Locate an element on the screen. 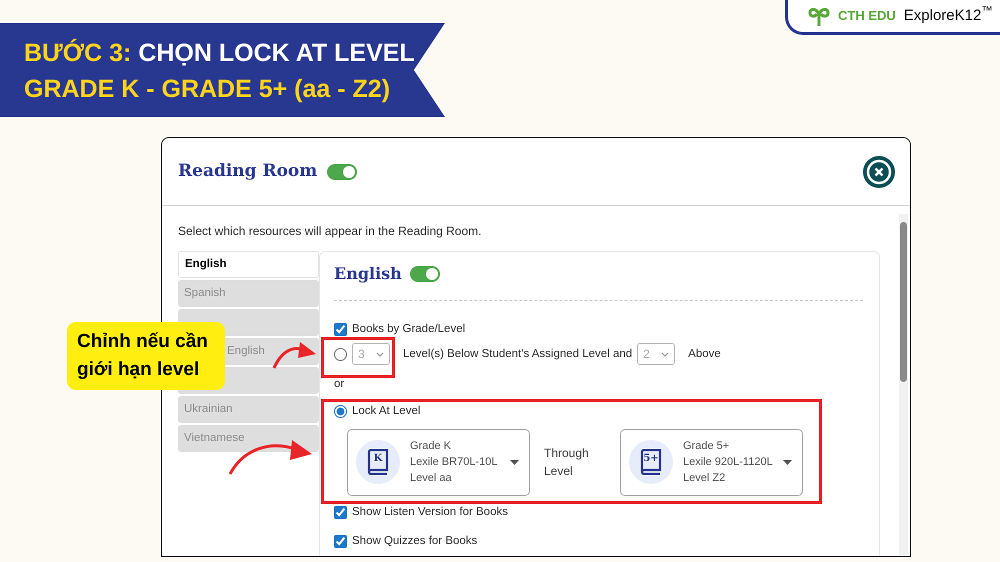 The image size is (1000, 562). checkbox-label: Show Listen Version for Books is located at coordinates (430, 512).